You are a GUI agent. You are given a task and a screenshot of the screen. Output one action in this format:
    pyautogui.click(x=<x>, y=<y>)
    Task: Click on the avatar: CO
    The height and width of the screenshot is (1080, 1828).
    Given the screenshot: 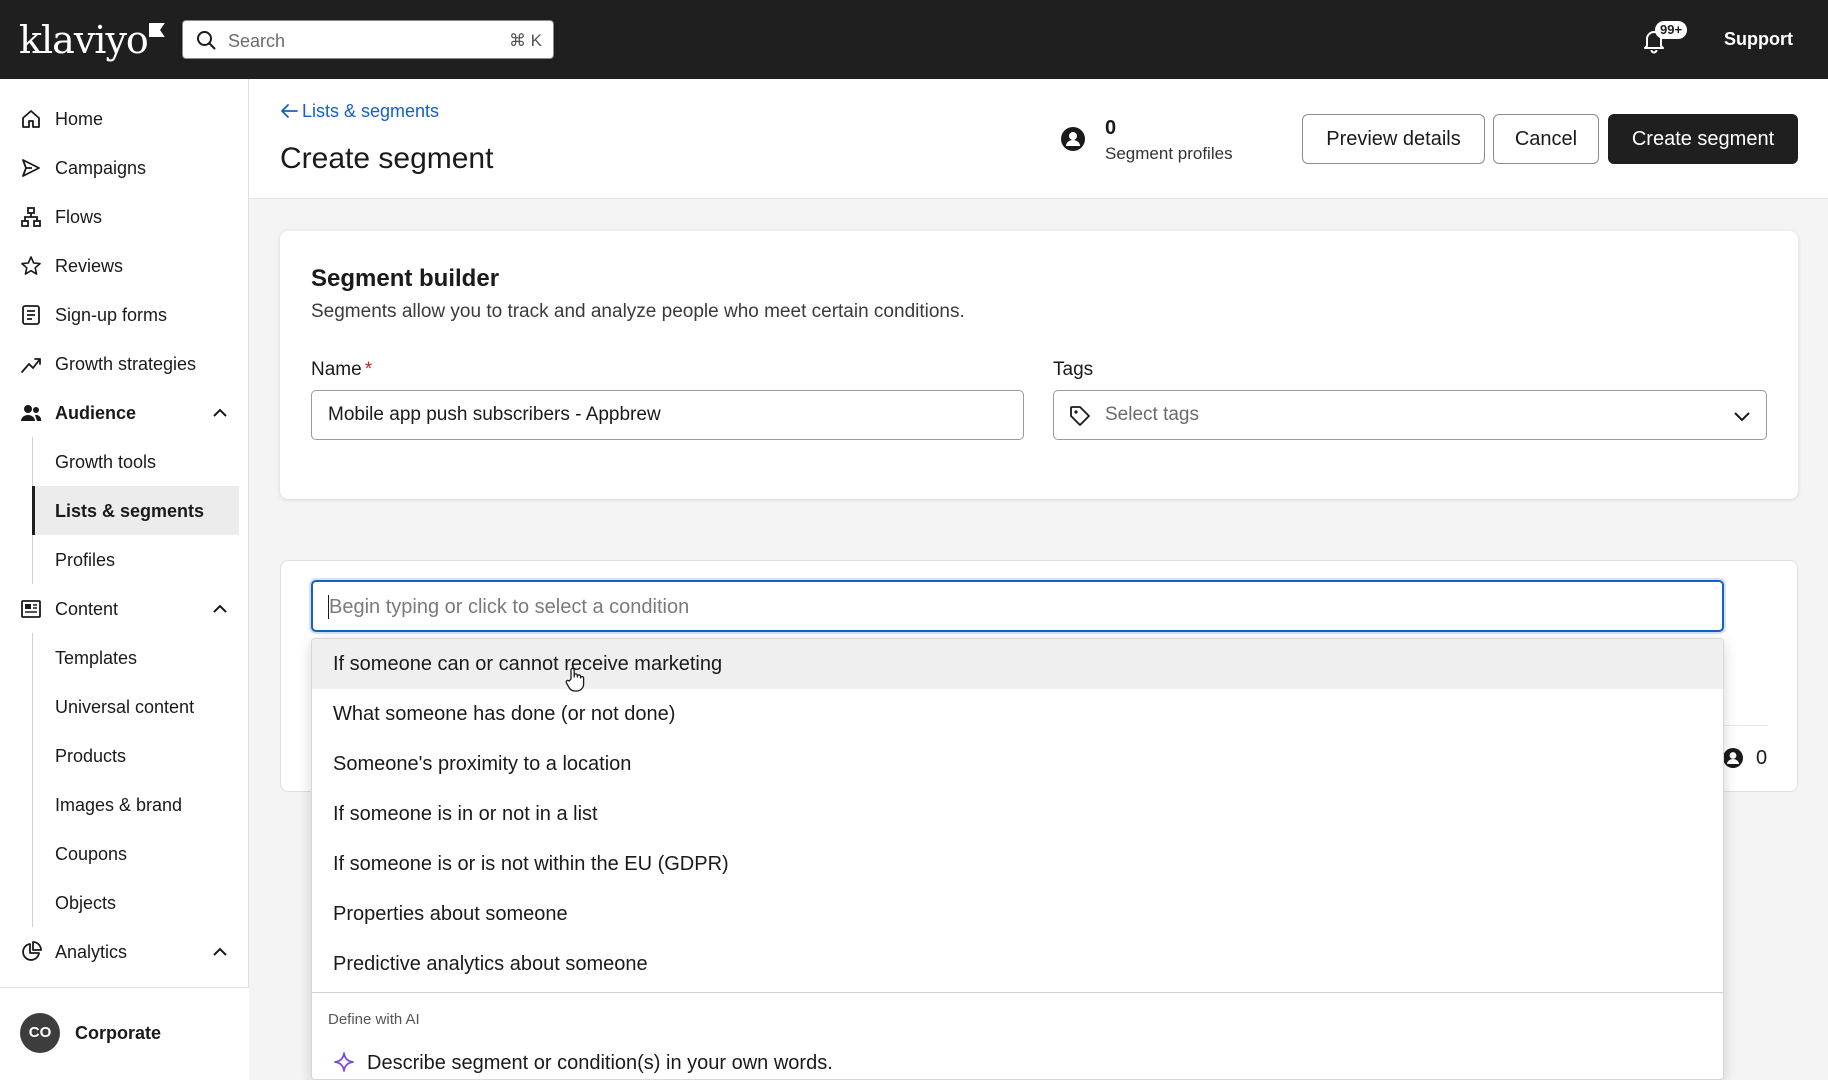 What is the action you would take?
    pyautogui.click(x=40, y=1033)
    